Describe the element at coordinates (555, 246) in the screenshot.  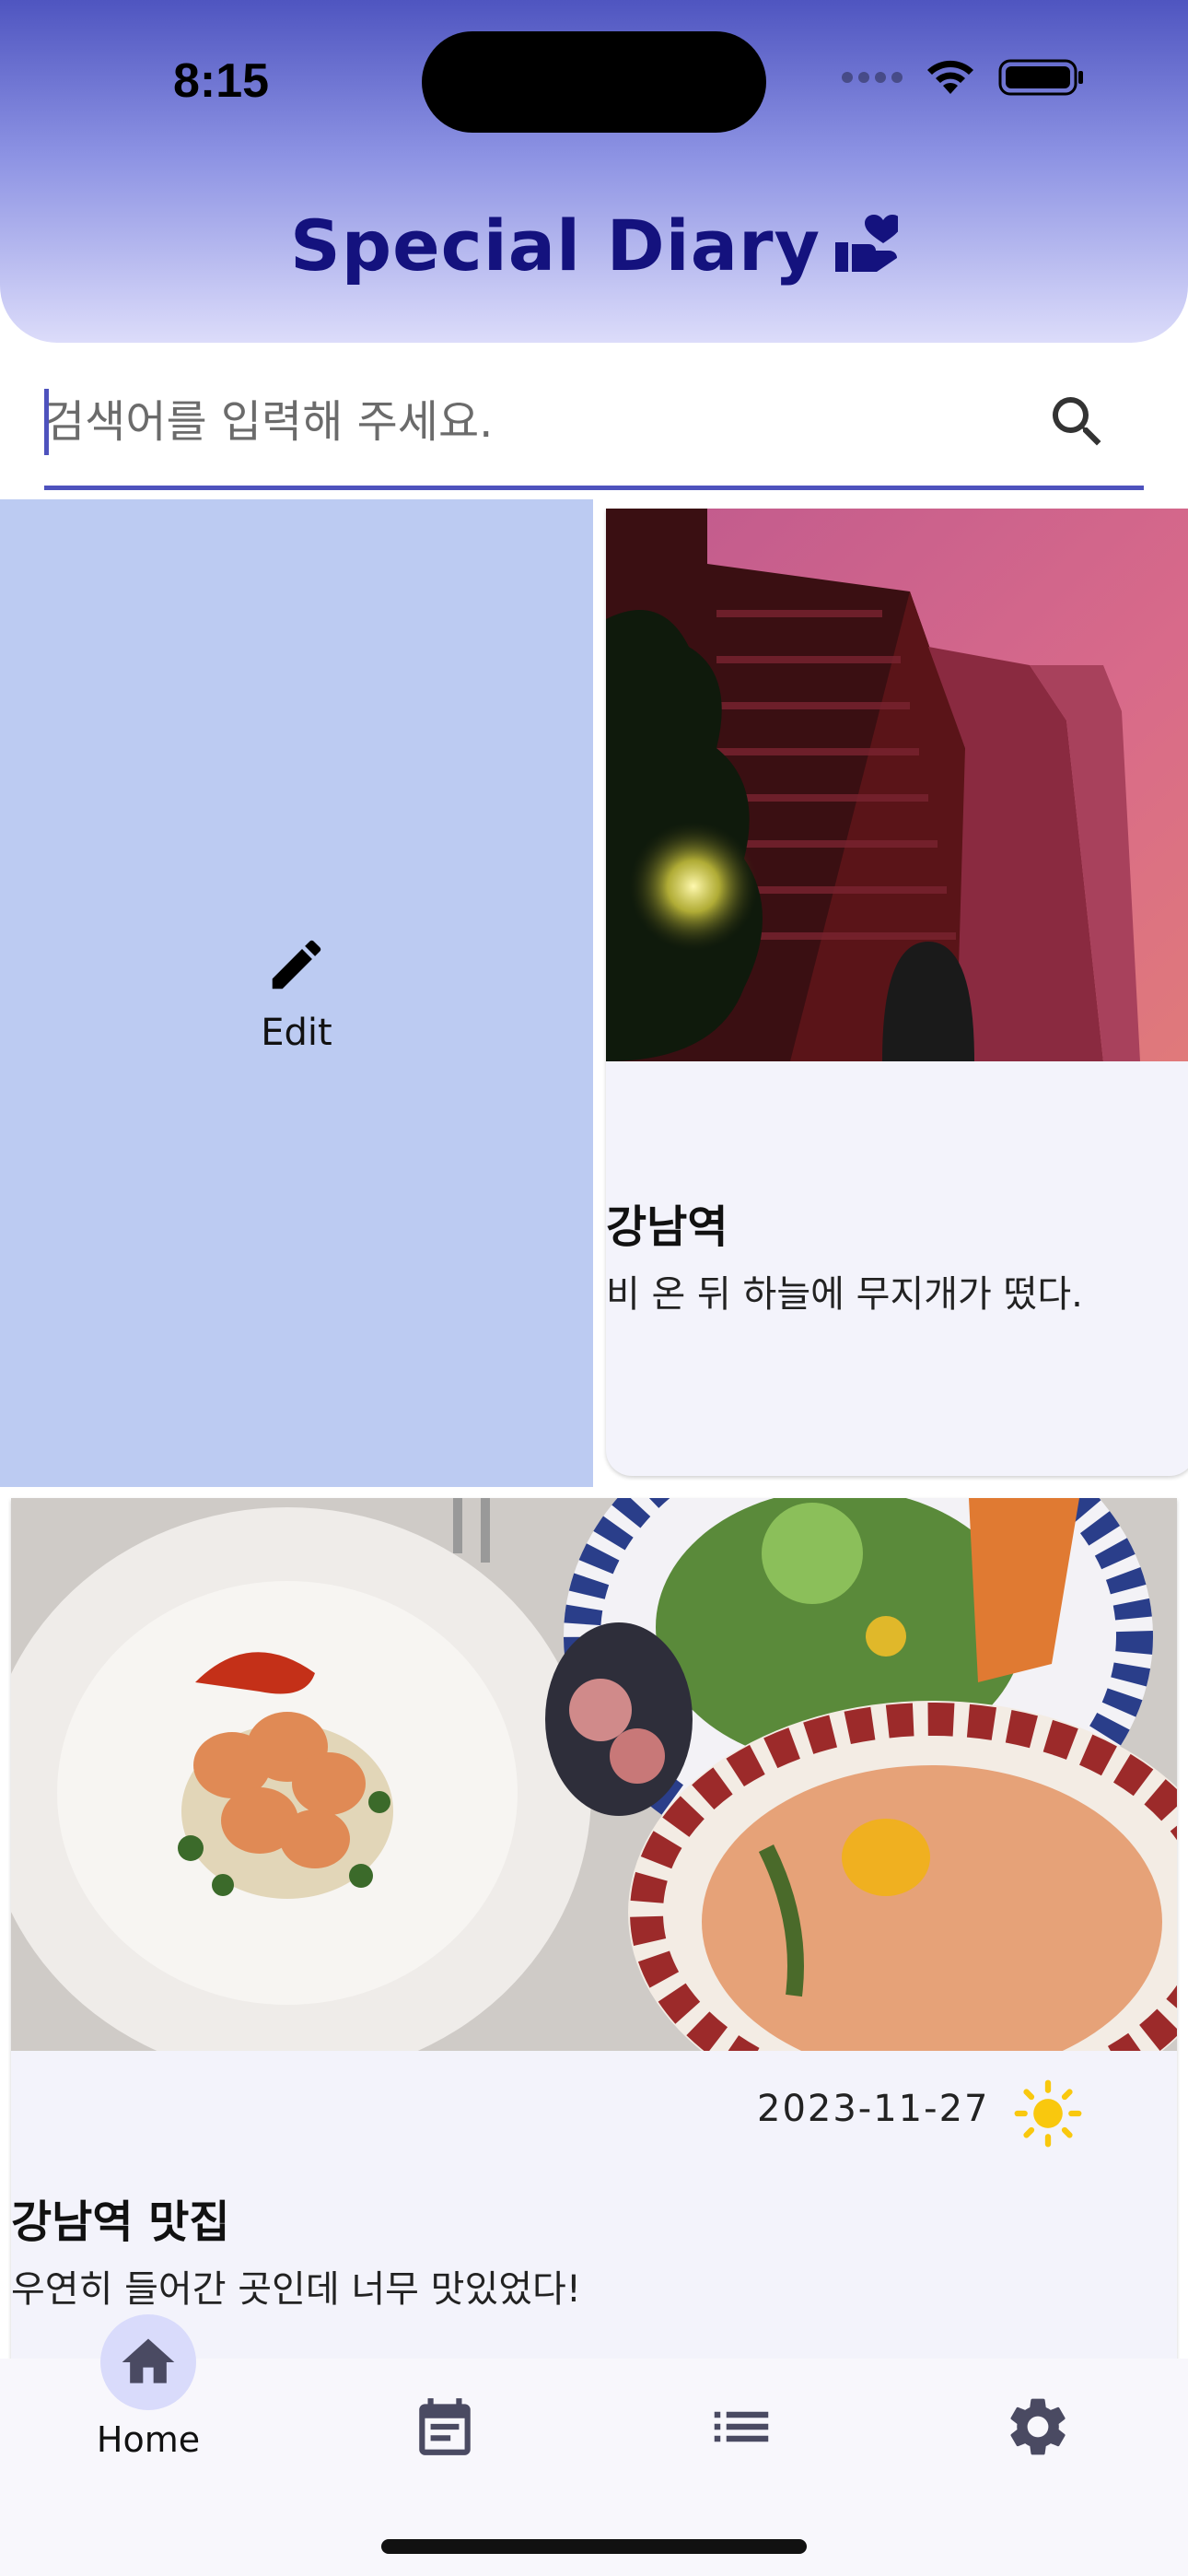
I see `app-title-text: Special Diary` at that location.